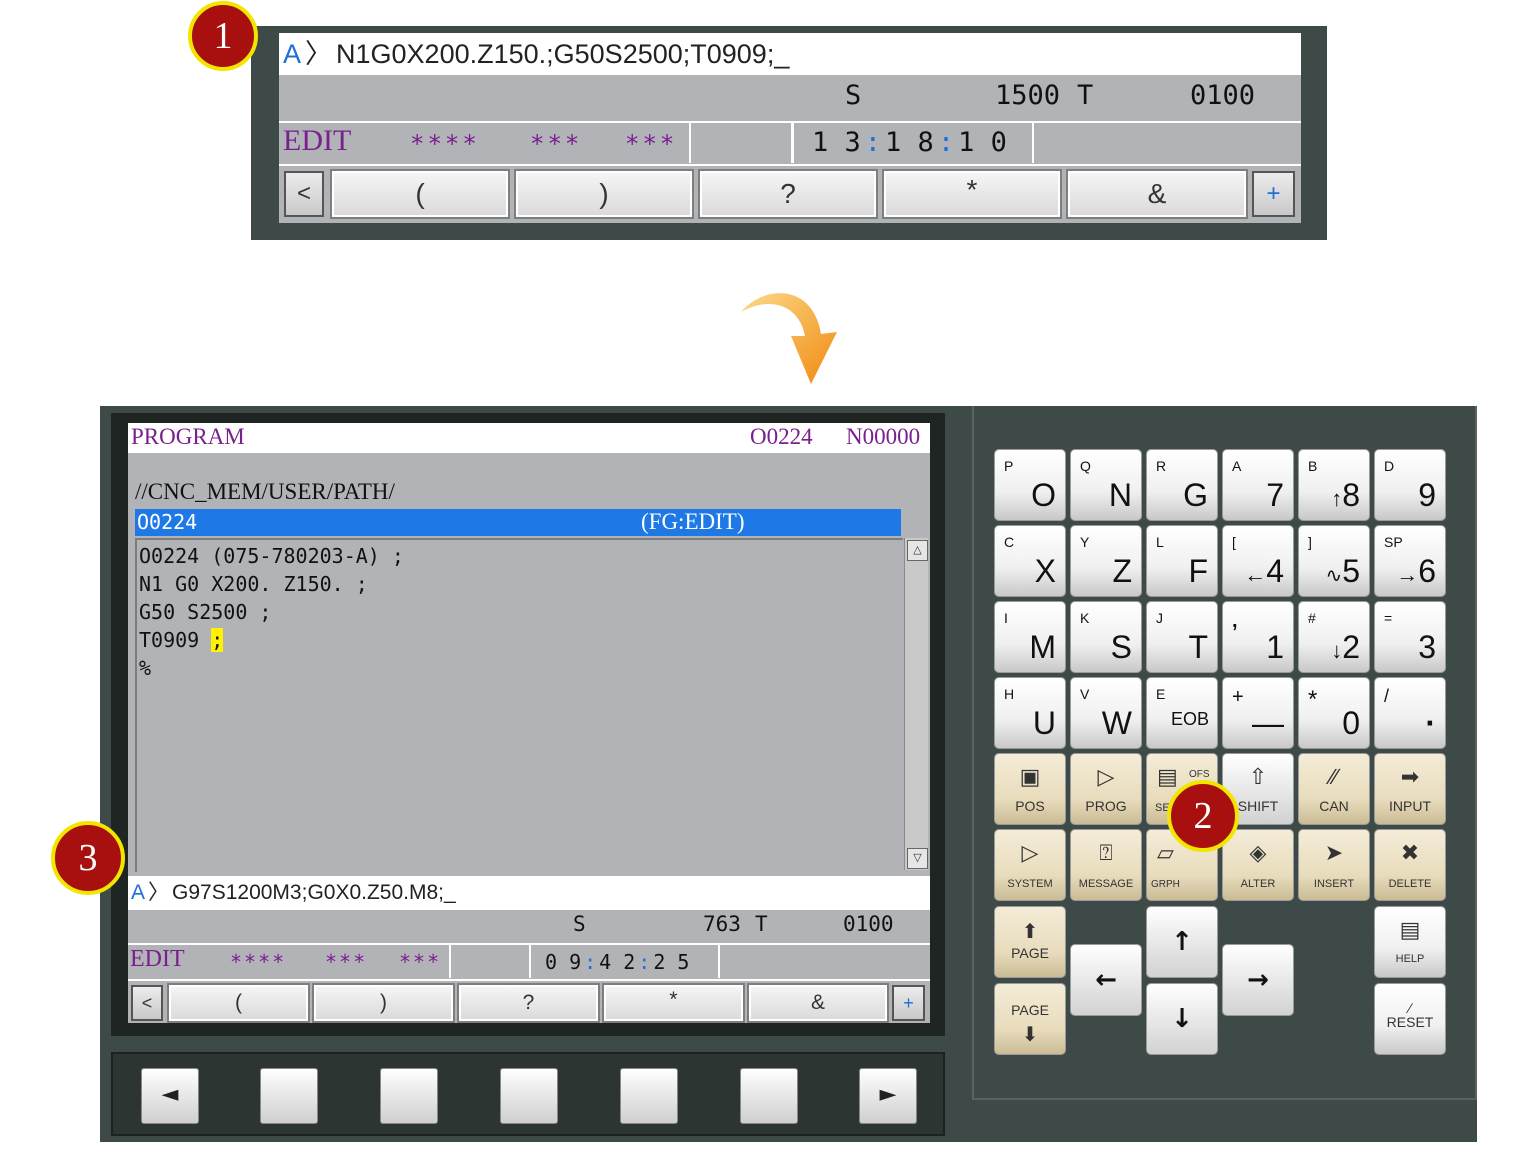  Describe the element at coordinates (1258, 980) in the screenshot. I see `cursor-right-key: →` at that location.